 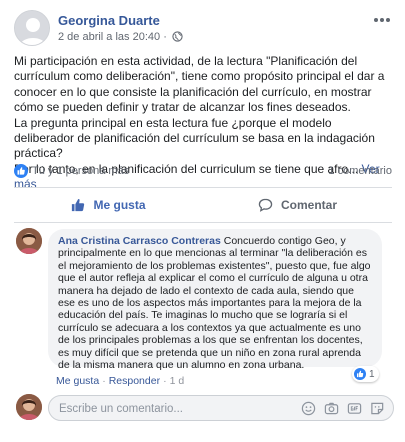 I want to click on sticker-icon, so click(x=377, y=408).